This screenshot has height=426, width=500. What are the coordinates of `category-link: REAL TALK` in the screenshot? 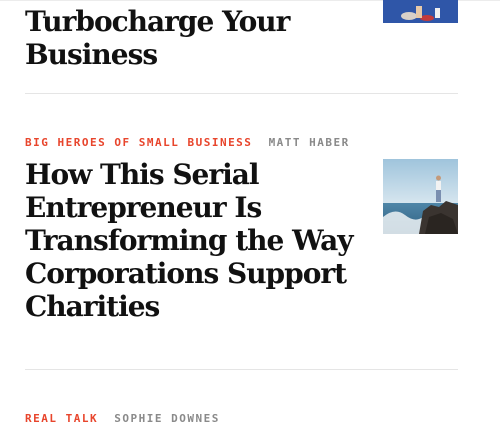 It's located at (61, 418).